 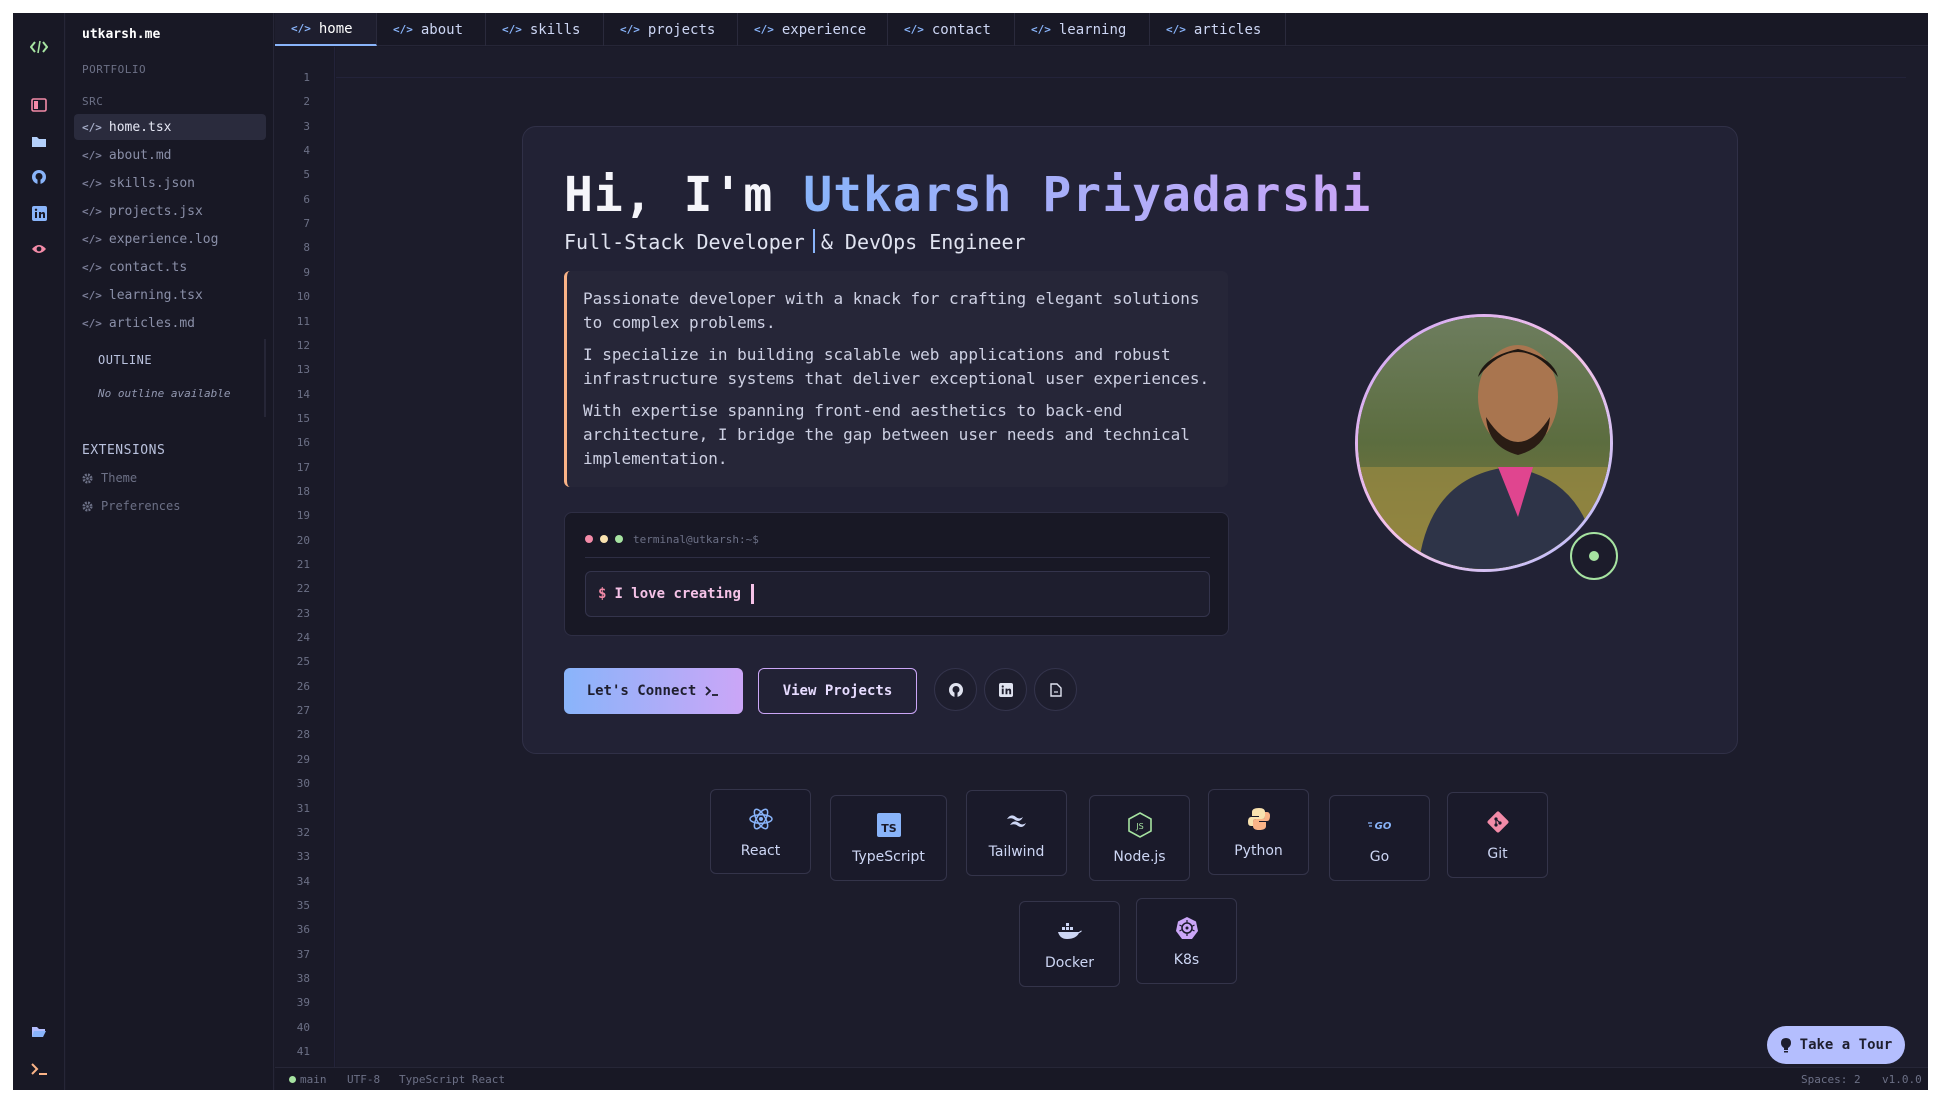 What do you see at coordinates (39, 177) in the screenshot?
I see `github-icon` at bounding box center [39, 177].